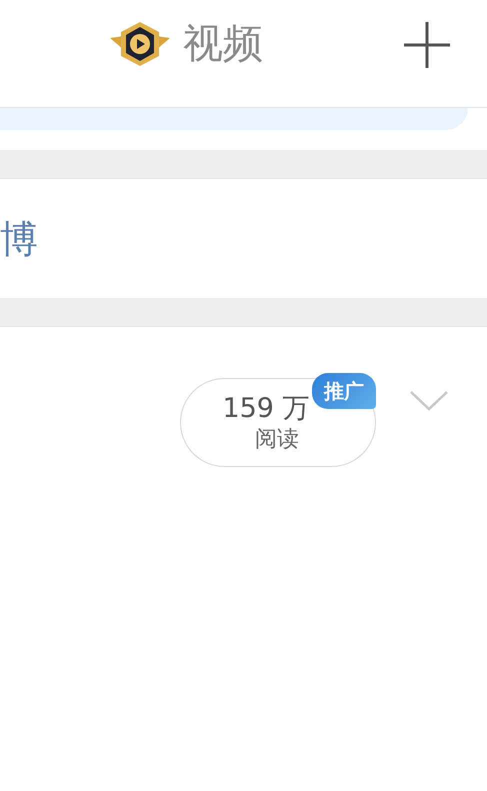  I want to click on section-label: 博, so click(19, 238).